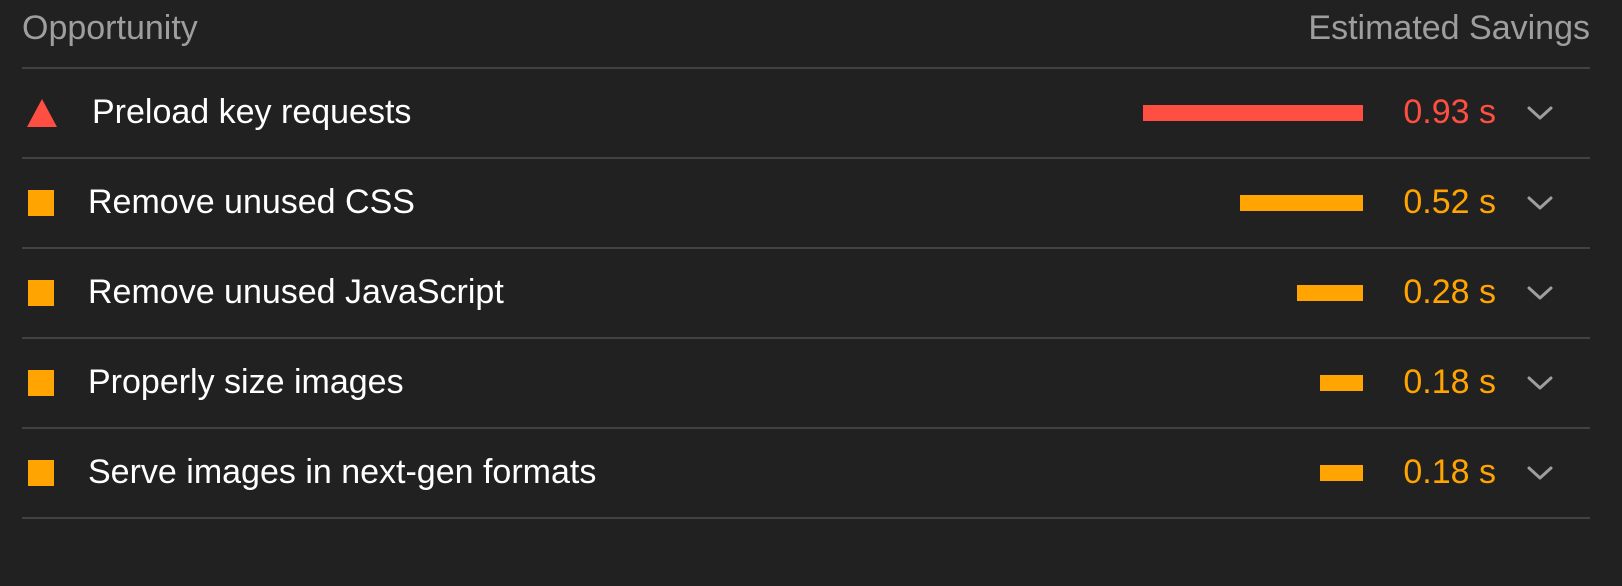 This screenshot has height=586, width=1622. What do you see at coordinates (251, 202) in the screenshot?
I see `opportunity-title: Remove unused CSS` at bounding box center [251, 202].